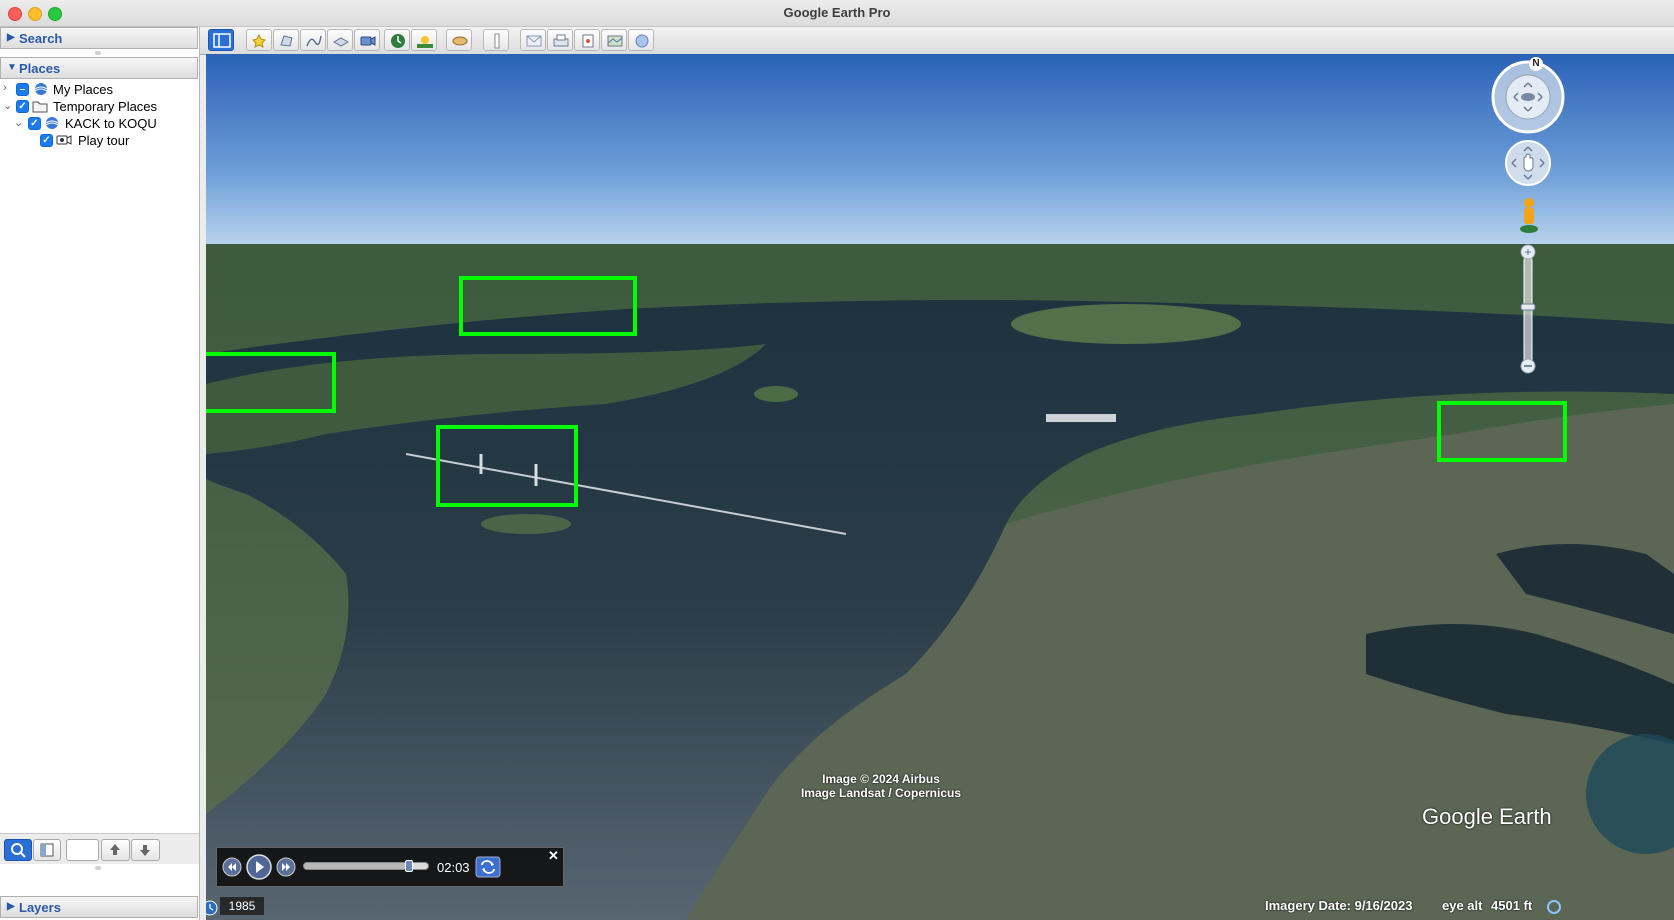  Describe the element at coordinates (99, 848) in the screenshot. I see `places-toolbar` at that location.